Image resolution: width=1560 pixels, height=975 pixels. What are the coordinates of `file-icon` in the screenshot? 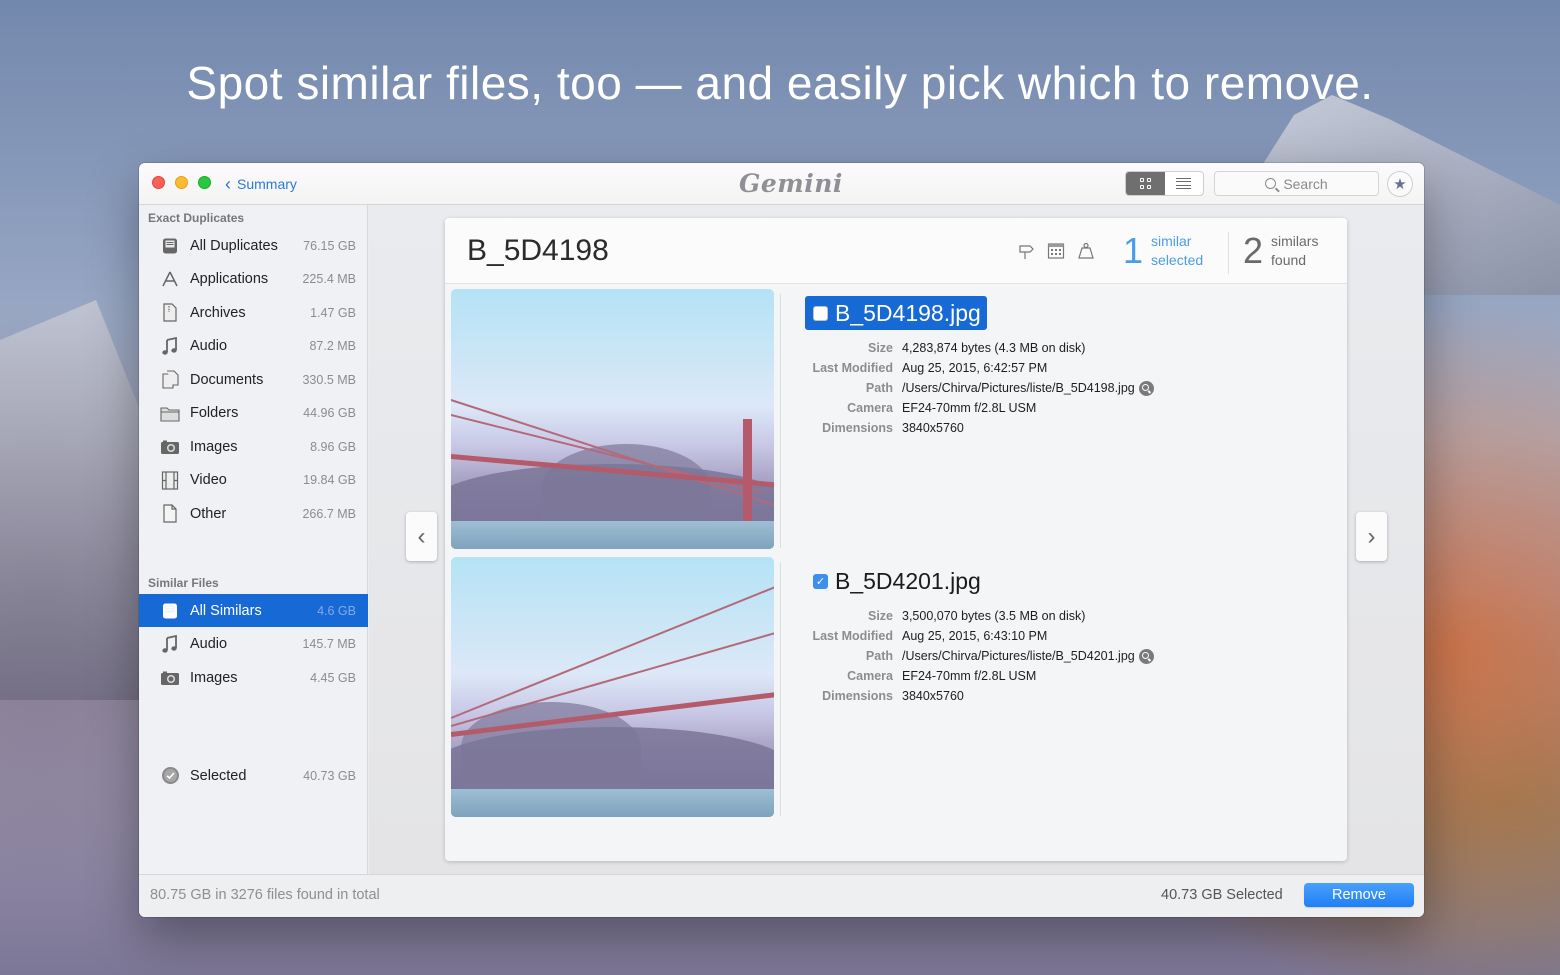 It's located at (170, 513).